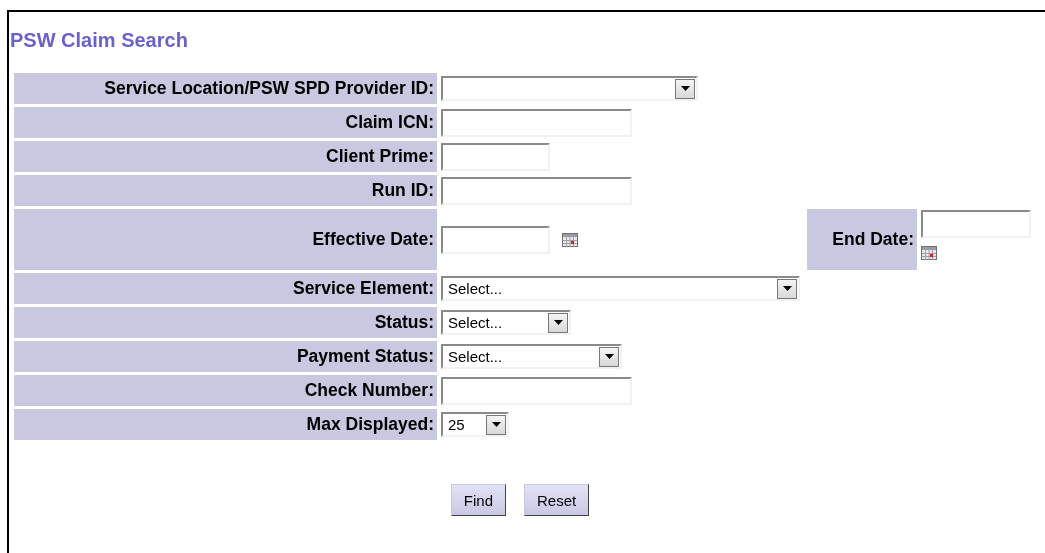  What do you see at coordinates (478, 500) in the screenshot?
I see `form-button: Find` at bounding box center [478, 500].